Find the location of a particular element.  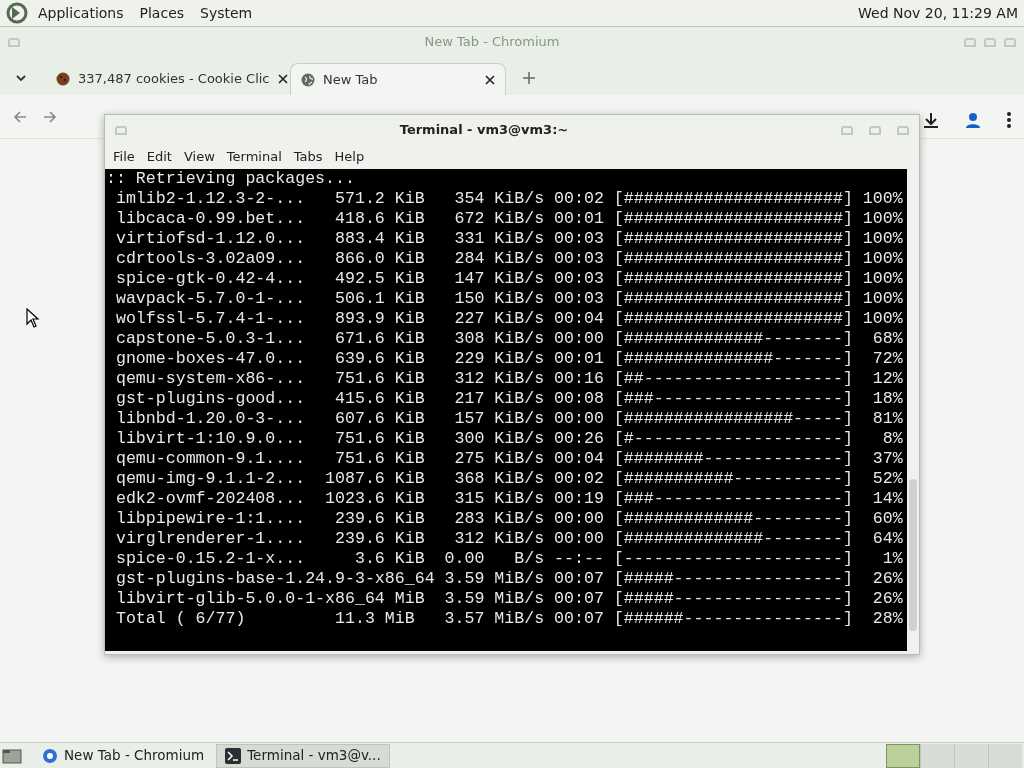

terminal-line: Total ( 6/77) 11.3 MiB 3.57 MiB/s 00:07 [######----------------] 28% is located at coordinates (509, 619).